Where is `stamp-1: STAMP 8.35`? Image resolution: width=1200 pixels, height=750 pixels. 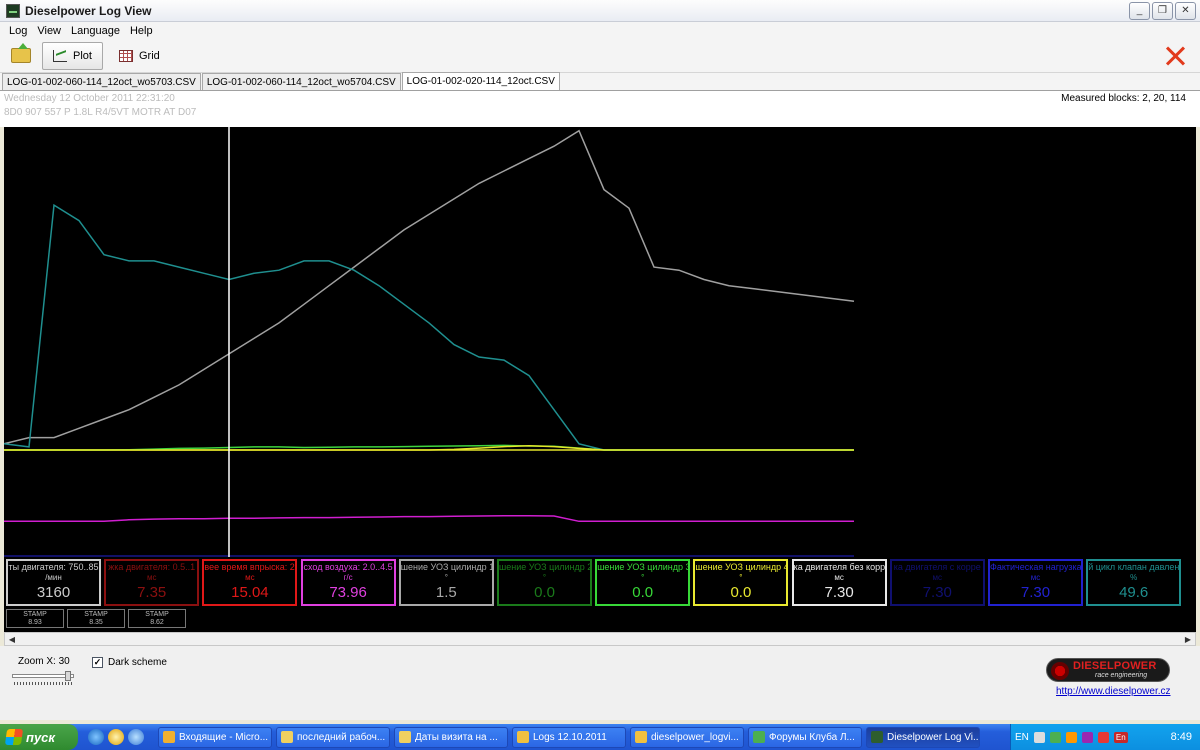
stamp-1: STAMP 8.35 is located at coordinates (96, 618).